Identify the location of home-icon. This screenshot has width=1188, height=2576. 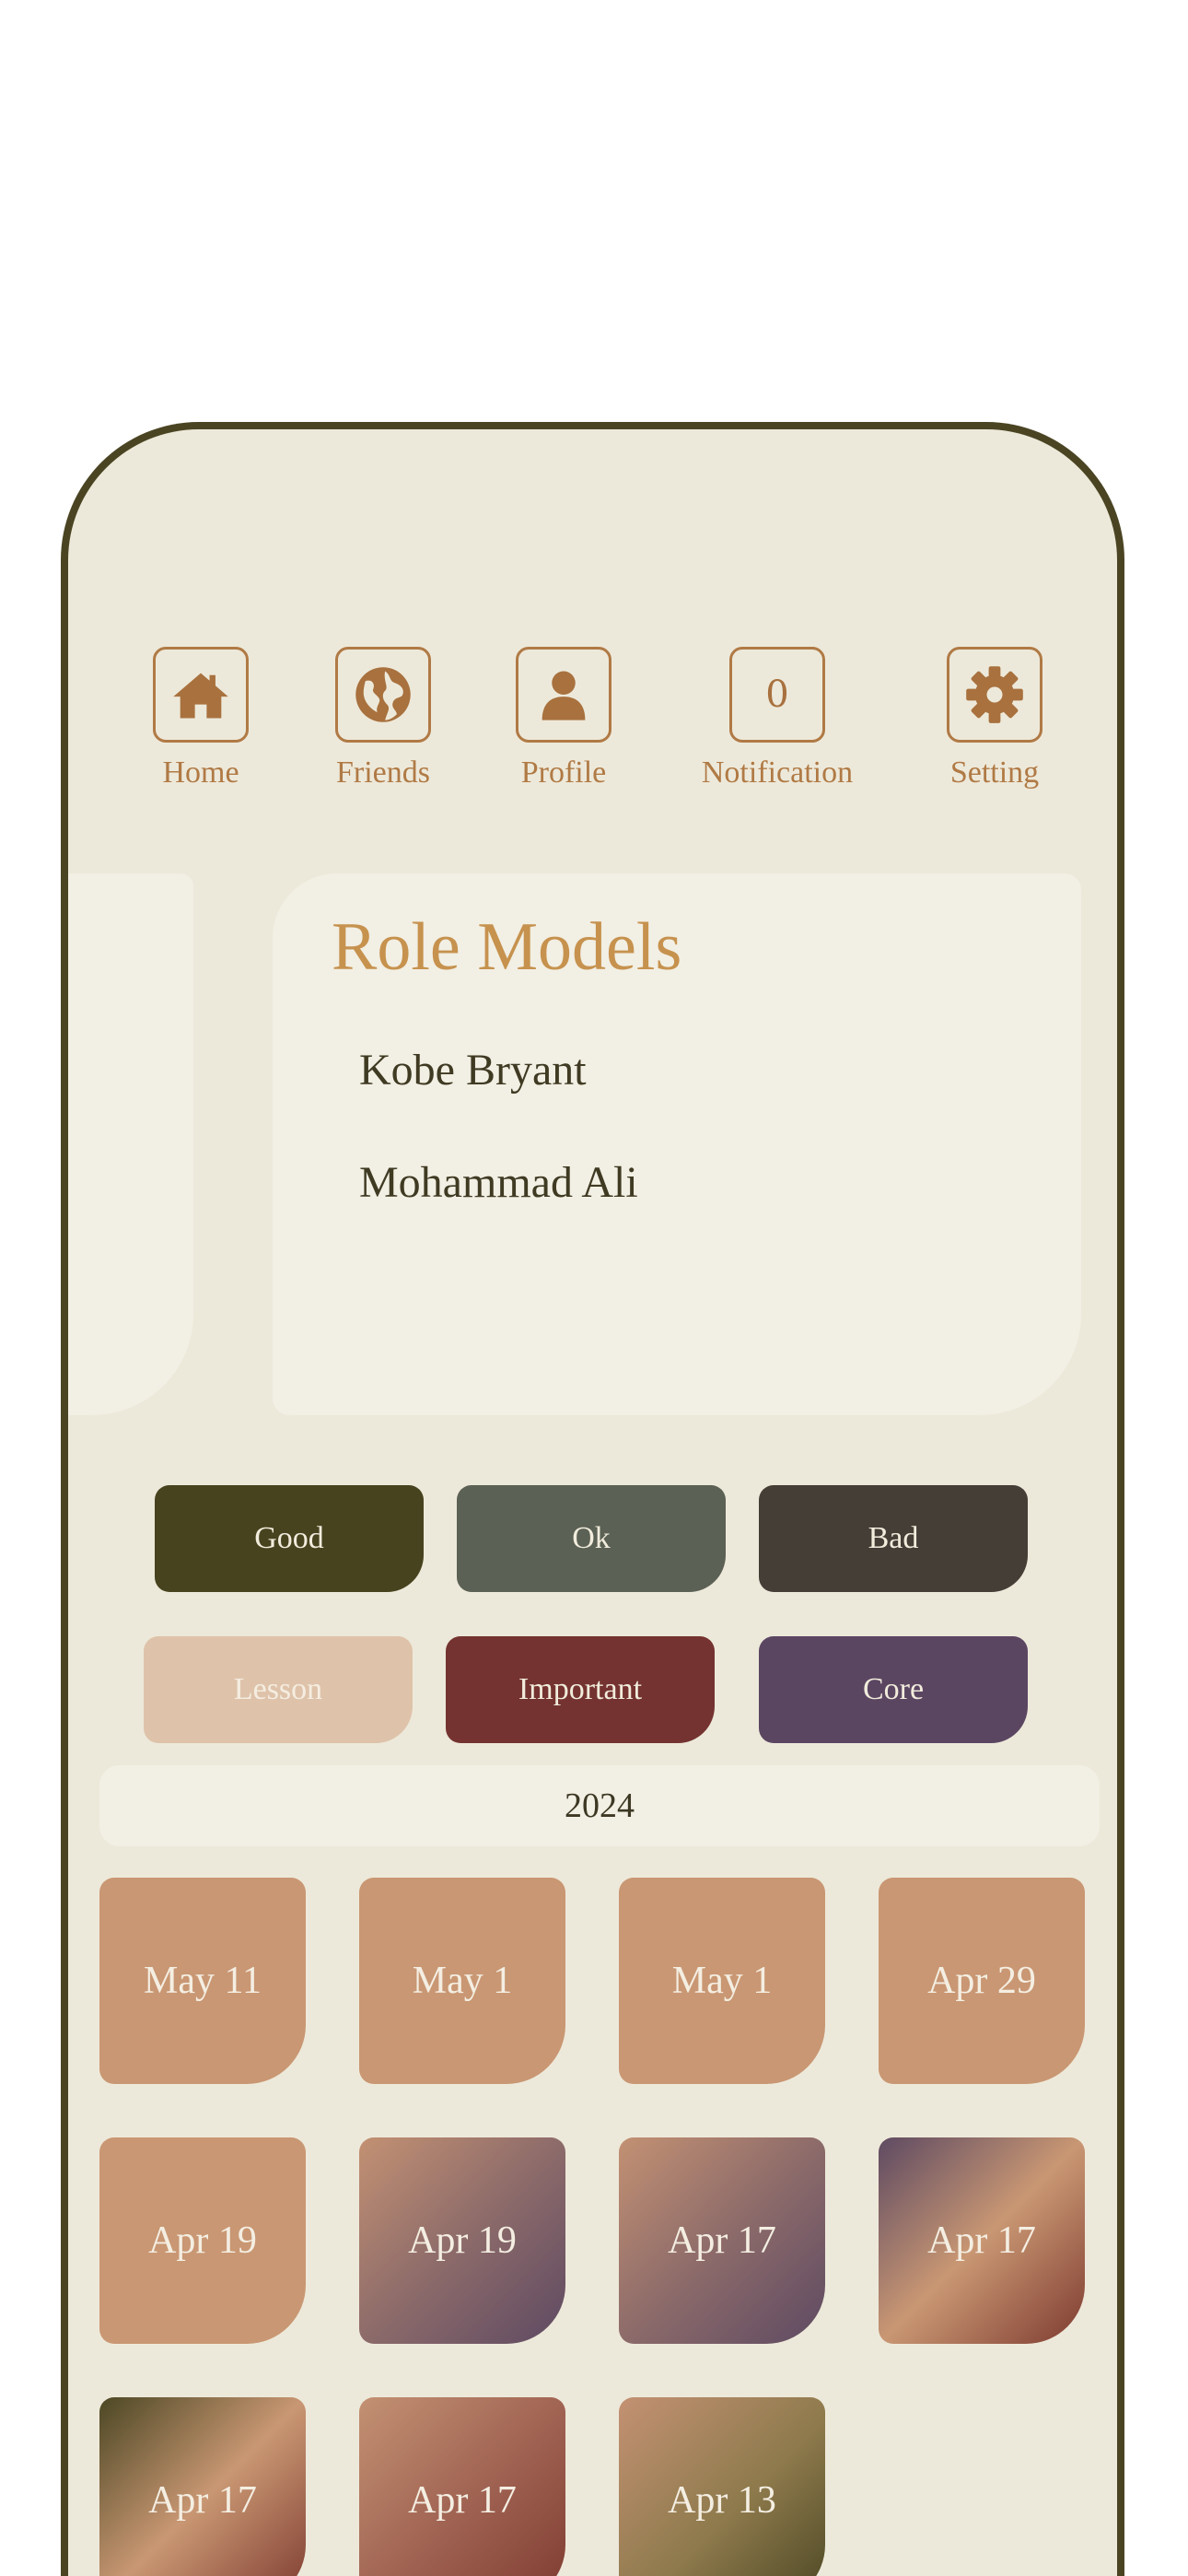
(201, 695).